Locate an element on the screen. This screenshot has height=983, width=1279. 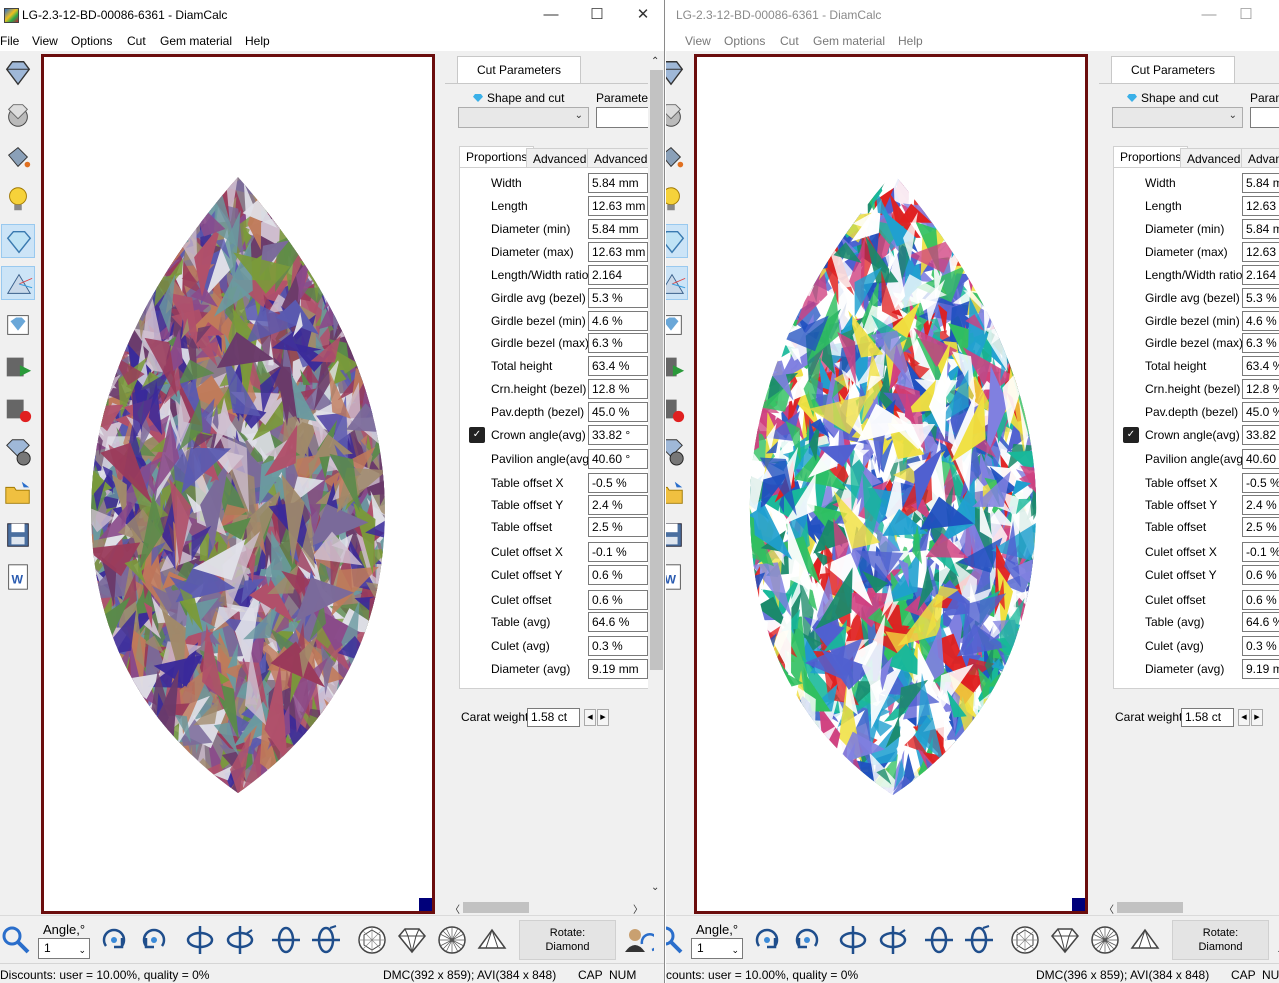
proportion-value-field: 2.4 % is located at coordinates (1260, 505).